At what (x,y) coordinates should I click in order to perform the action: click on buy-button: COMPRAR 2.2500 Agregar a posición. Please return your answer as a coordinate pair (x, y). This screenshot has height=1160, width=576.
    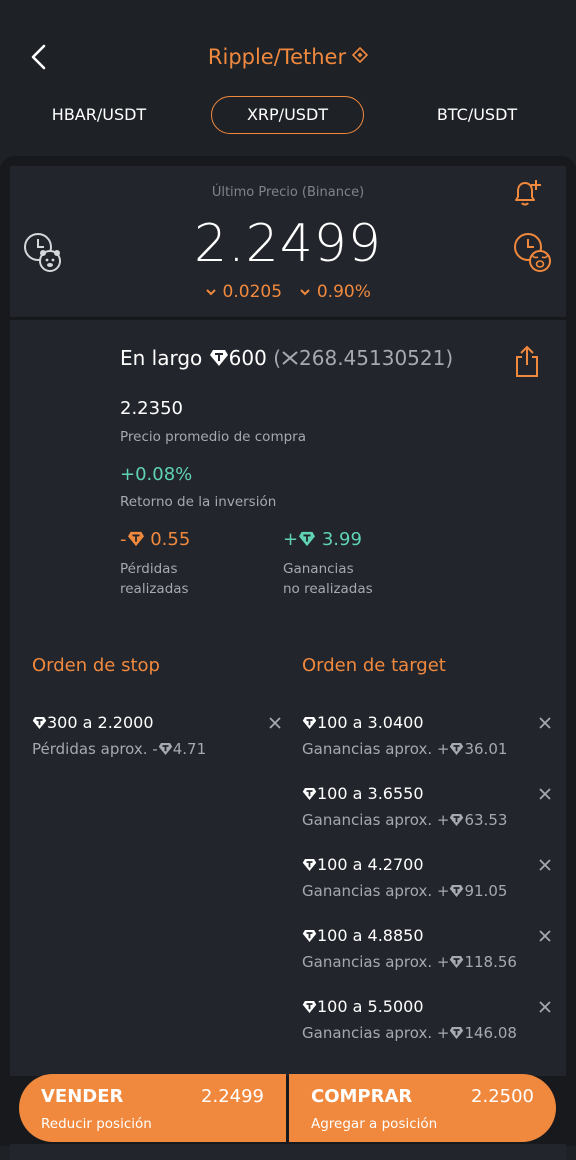
    Looking at the image, I should click on (422, 1108).